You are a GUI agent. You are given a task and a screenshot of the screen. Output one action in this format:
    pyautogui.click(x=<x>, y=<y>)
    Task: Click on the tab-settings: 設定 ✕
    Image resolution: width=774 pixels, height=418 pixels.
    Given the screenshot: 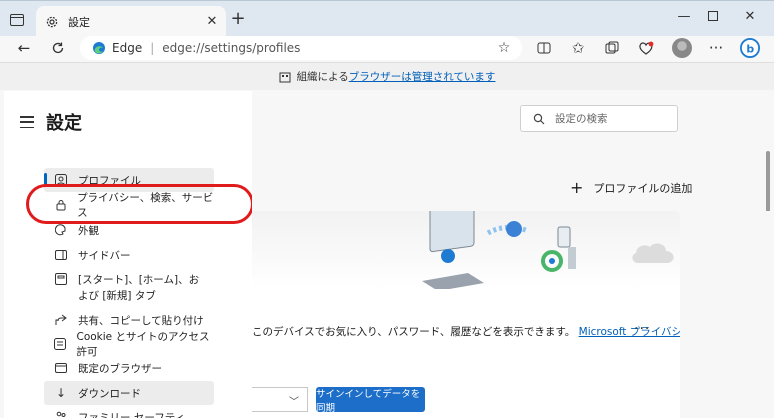 What is the action you would take?
    pyautogui.click(x=131, y=21)
    